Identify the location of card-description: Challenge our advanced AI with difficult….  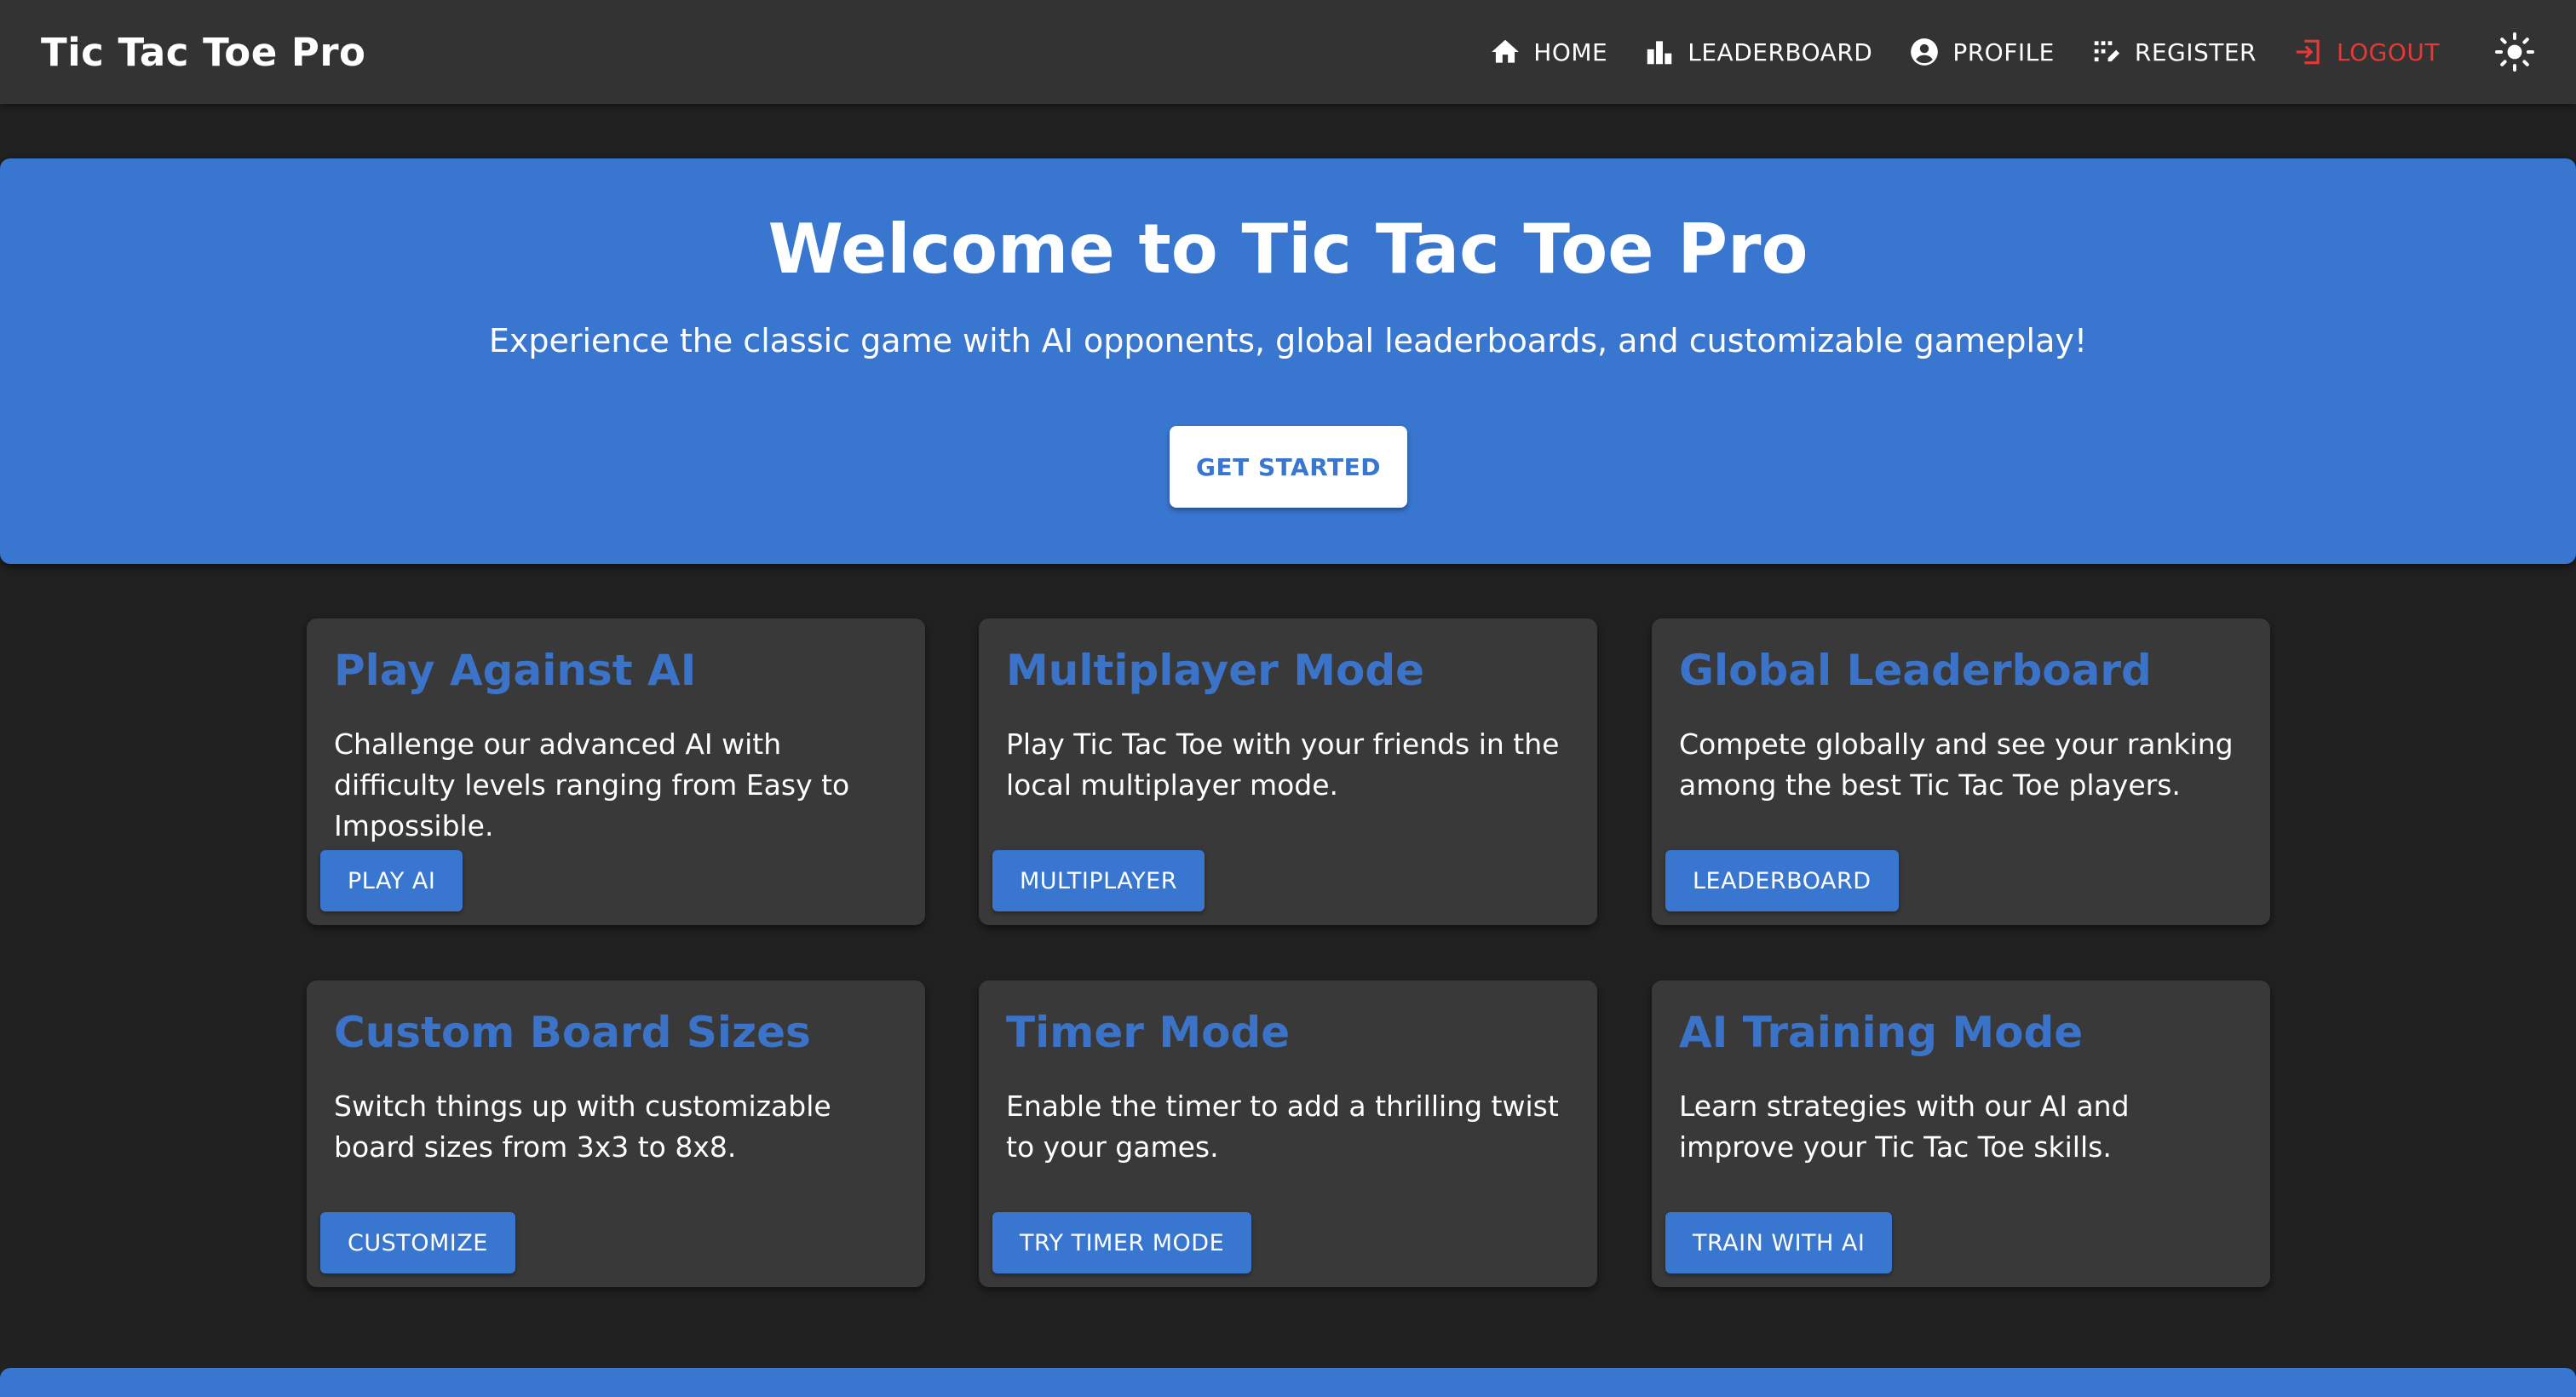
(592, 784).